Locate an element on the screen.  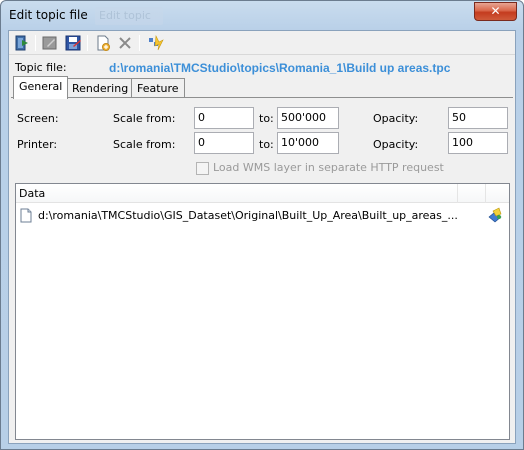
tab-feature: Feature is located at coordinates (158, 88).